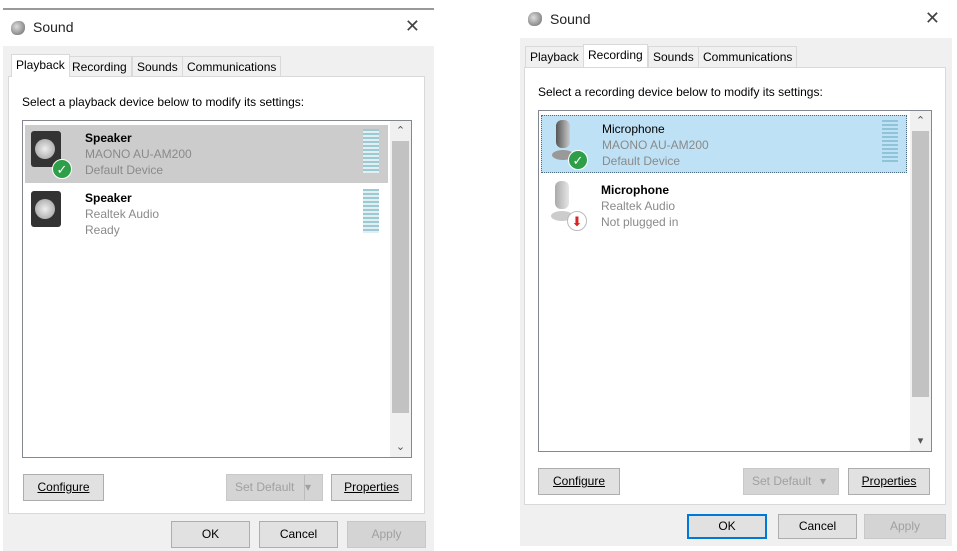 This screenshot has height=551, width=957. I want to click on device-status: Ready, so click(102, 230).